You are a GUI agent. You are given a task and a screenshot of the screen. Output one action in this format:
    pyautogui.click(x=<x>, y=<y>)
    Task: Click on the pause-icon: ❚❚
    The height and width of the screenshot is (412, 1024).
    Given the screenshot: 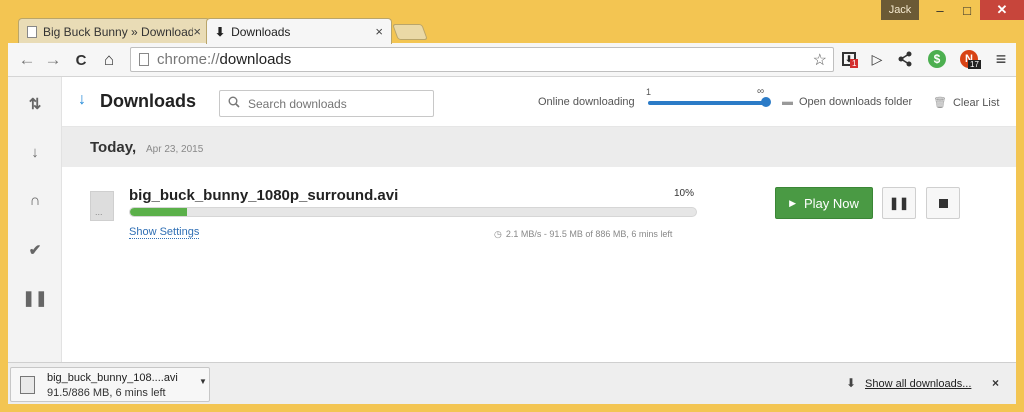 What is the action you would take?
    pyautogui.click(x=899, y=203)
    